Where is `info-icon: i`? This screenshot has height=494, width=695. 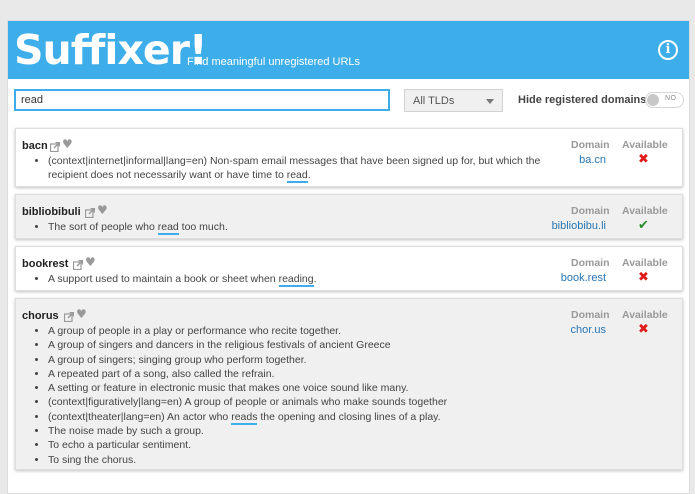 info-icon: i is located at coordinates (668, 50).